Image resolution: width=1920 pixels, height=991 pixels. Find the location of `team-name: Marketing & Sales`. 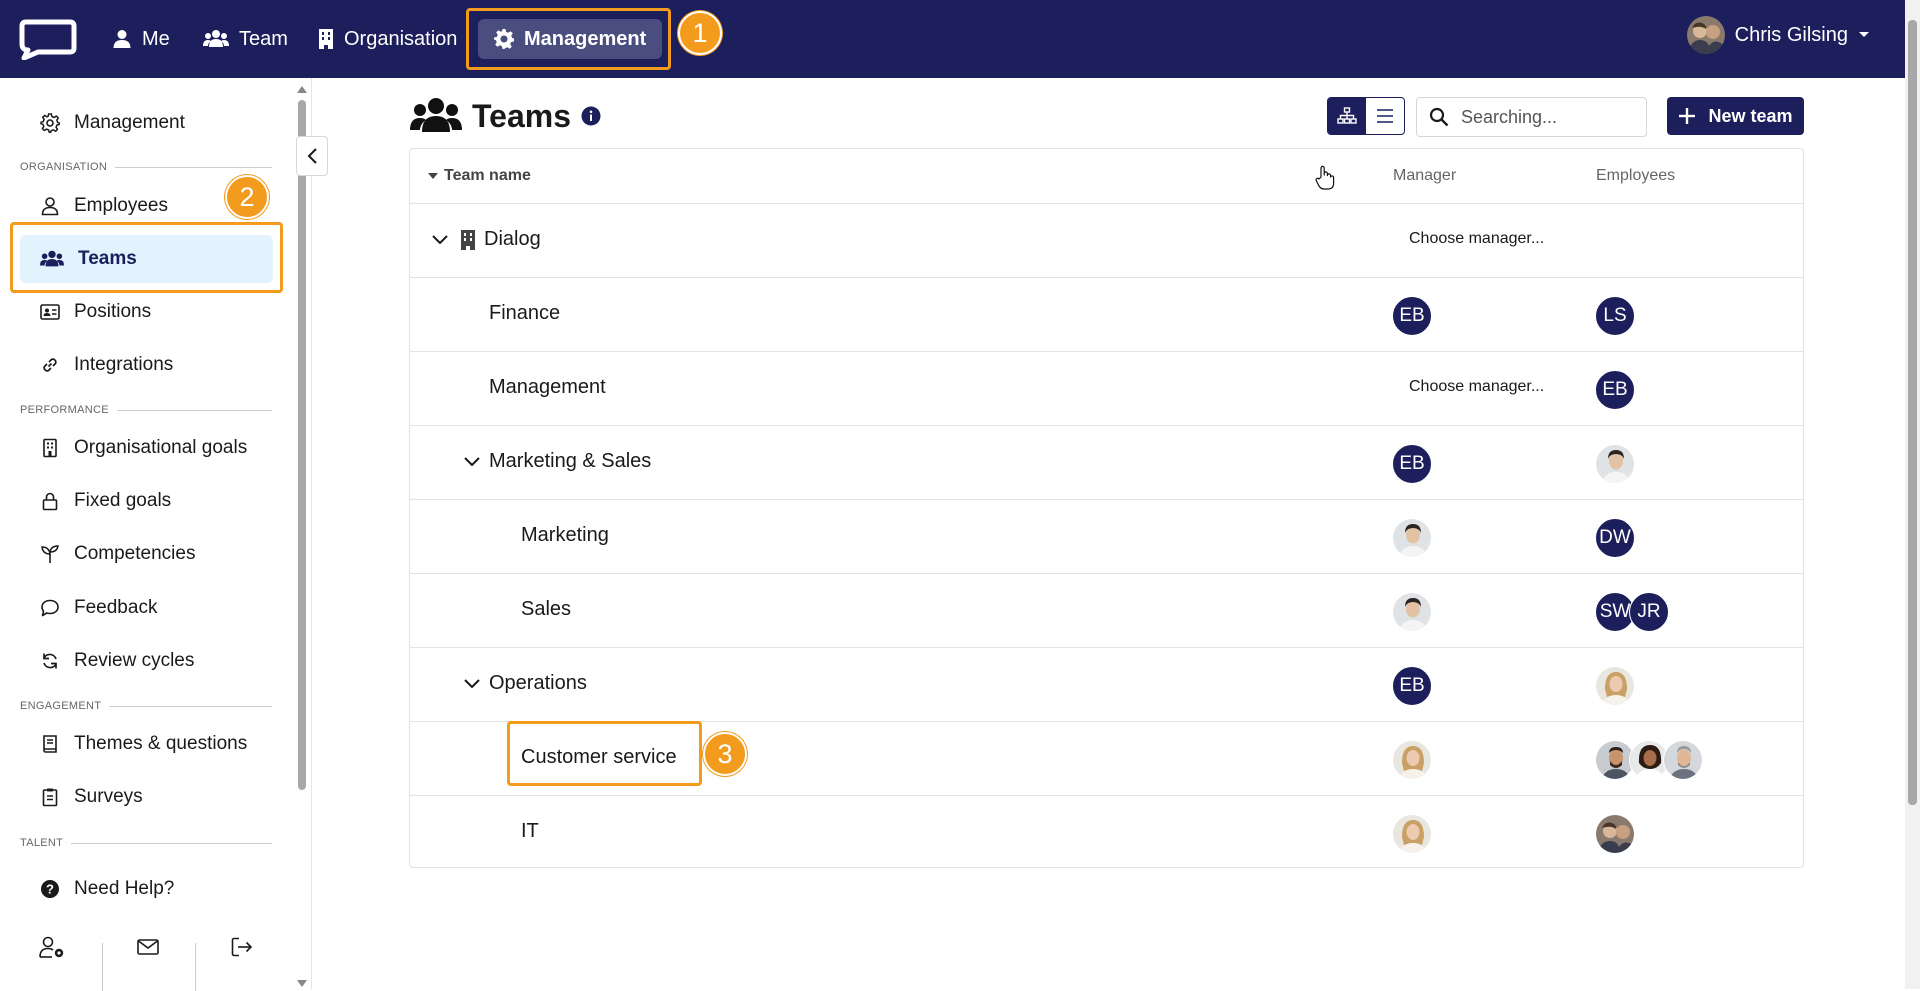

team-name: Marketing & Sales is located at coordinates (570, 461).